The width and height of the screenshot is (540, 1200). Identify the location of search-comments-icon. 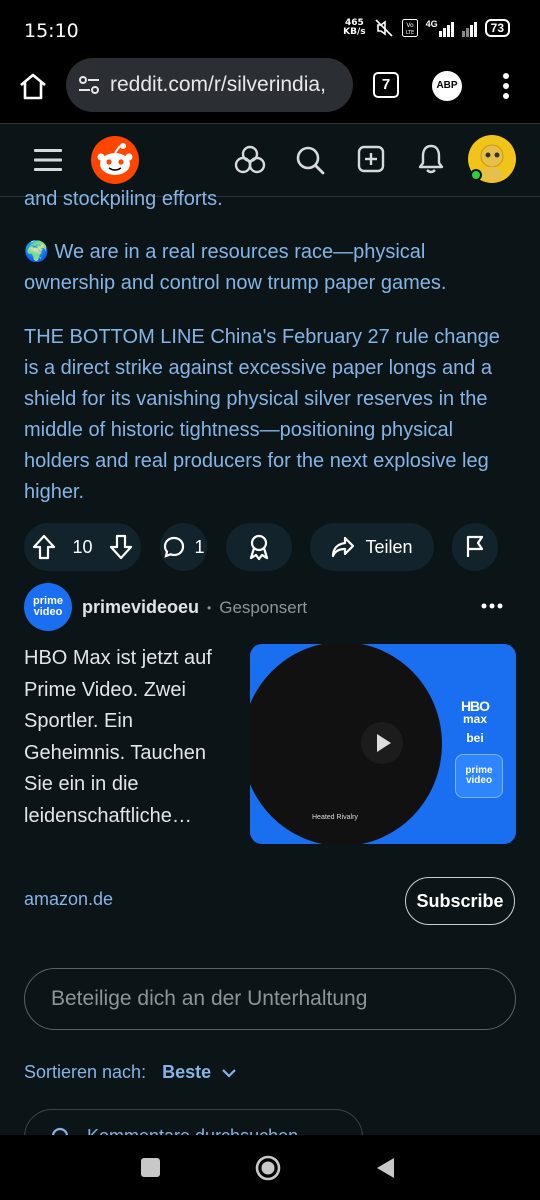
(60, 1131).